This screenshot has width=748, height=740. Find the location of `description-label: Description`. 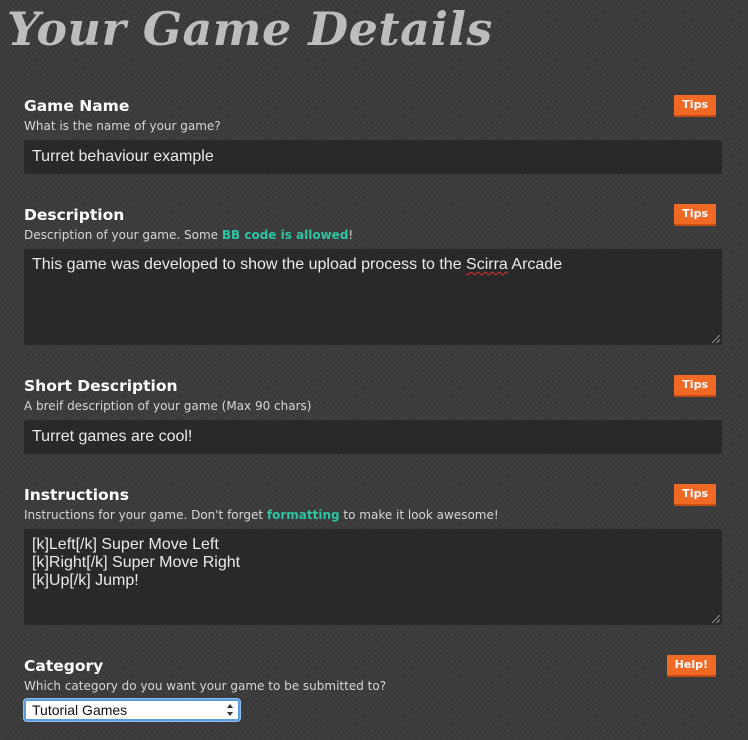

description-label: Description is located at coordinates (74, 215).